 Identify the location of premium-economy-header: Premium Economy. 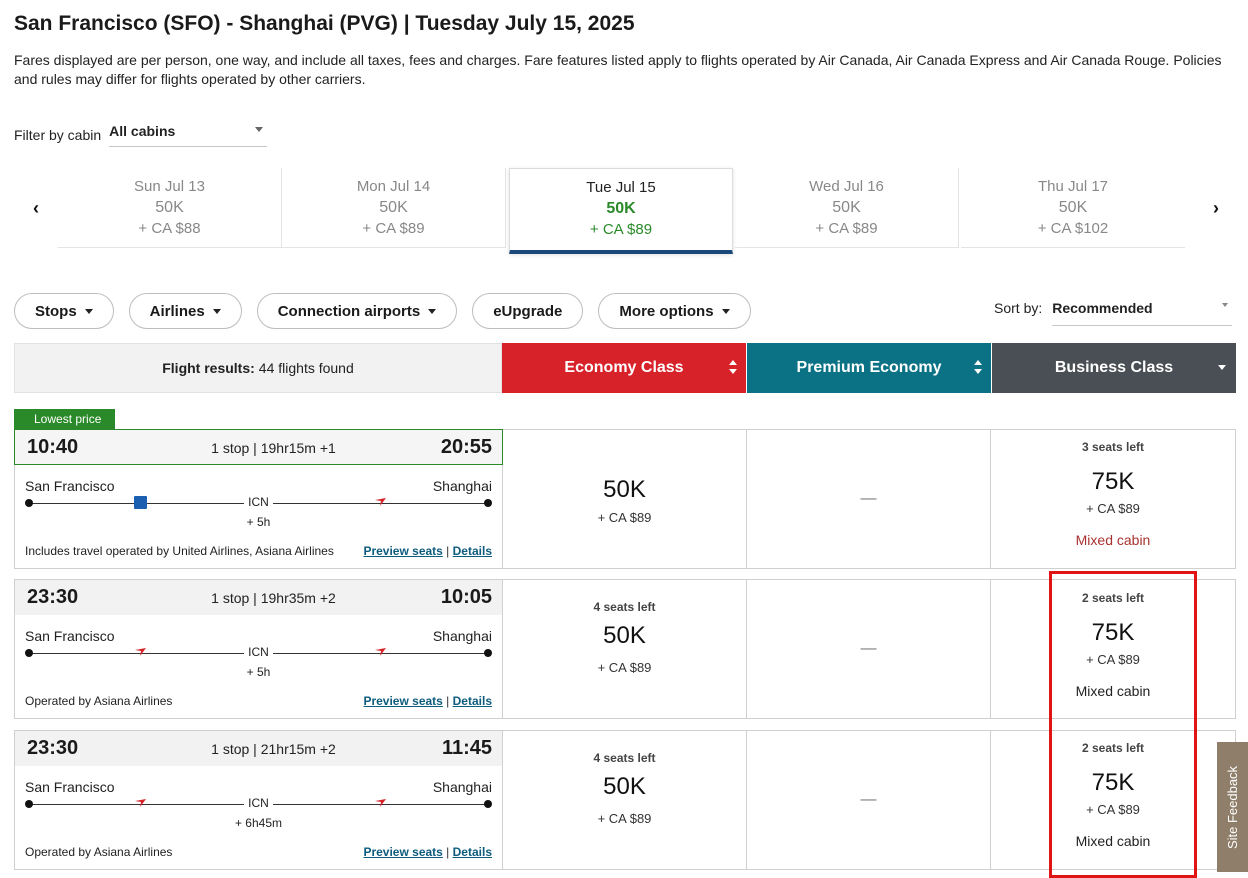
(869, 368).